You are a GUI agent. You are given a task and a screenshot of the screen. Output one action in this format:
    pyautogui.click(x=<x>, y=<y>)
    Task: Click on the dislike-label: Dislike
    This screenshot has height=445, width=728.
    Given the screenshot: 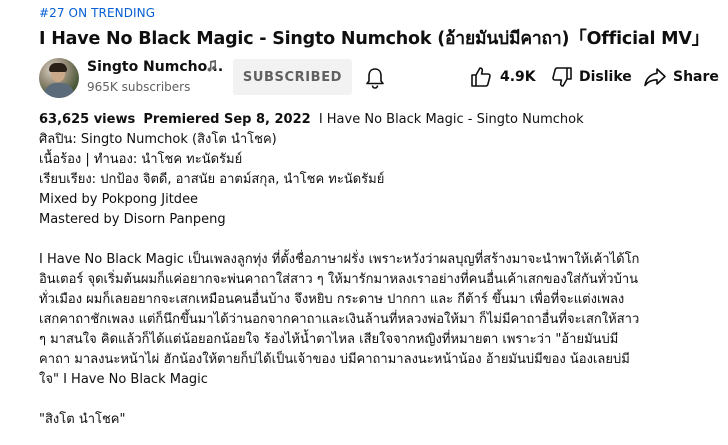 What is the action you would take?
    pyautogui.click(x=605, y=77)
    